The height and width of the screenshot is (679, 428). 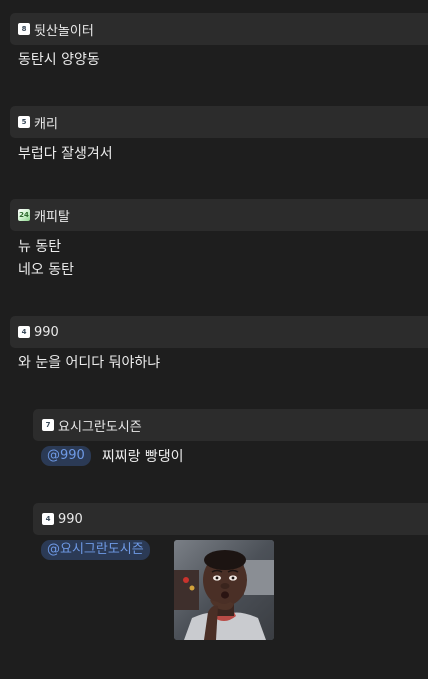 What do you see at coordinates (48, 425) in the screenshot?
I see `level-badge-icon: 7` at bounding box center [48, 425].